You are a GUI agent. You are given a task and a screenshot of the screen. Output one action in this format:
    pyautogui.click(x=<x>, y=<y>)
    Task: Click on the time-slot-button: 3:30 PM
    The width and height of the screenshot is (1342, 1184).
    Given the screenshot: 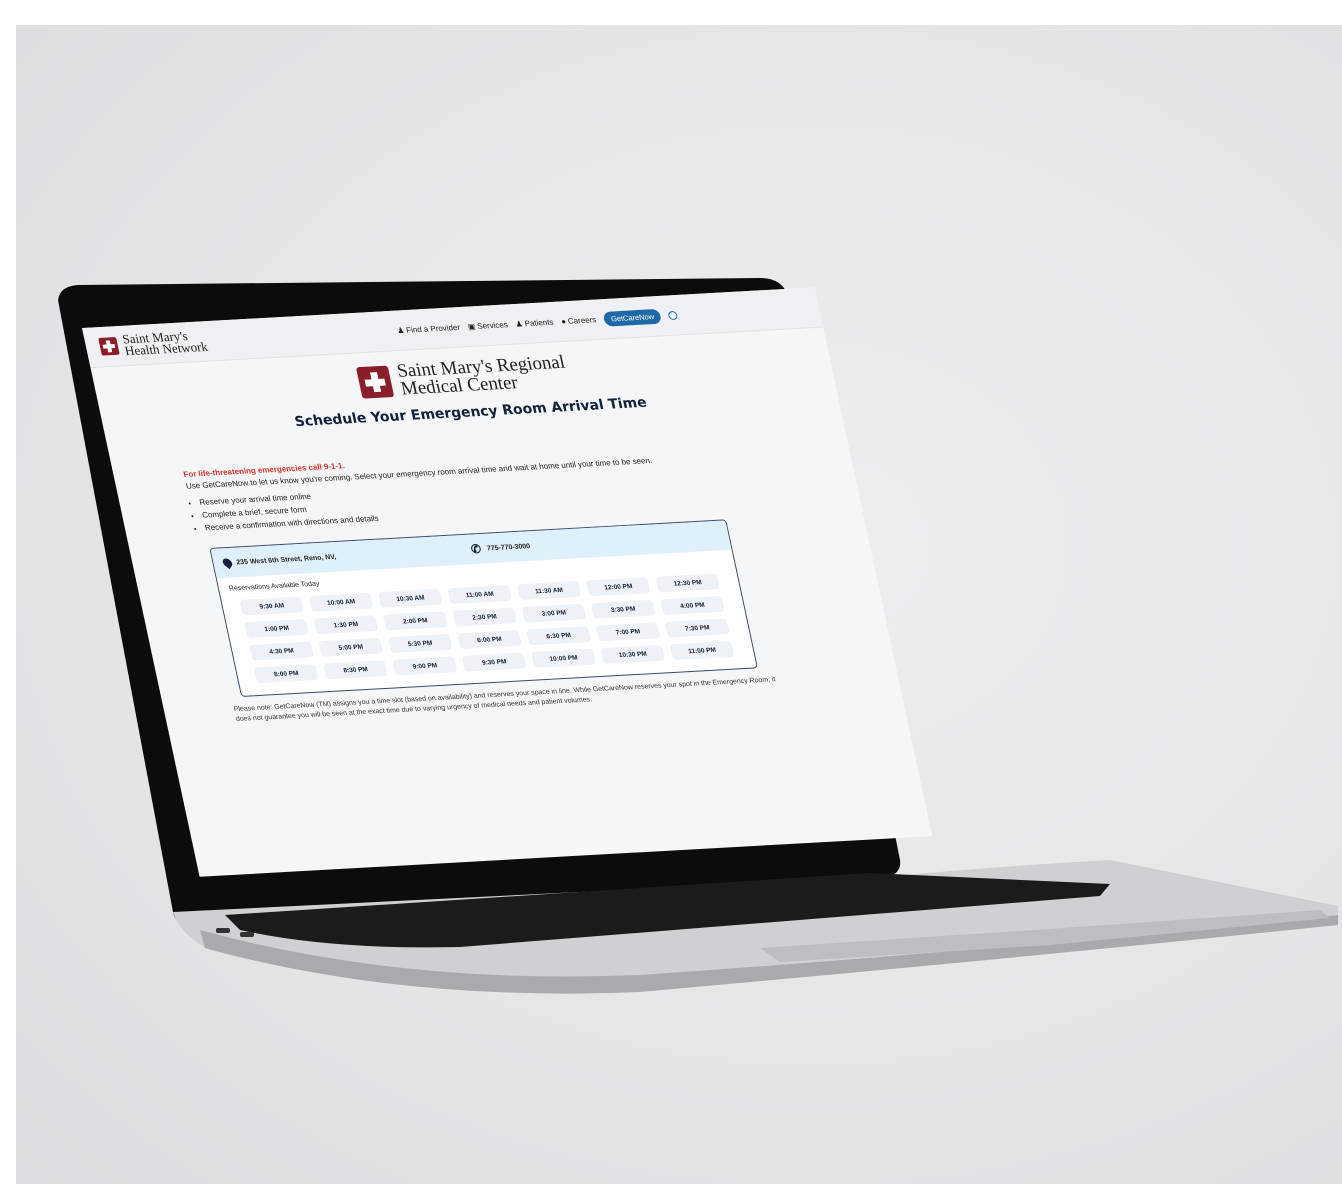 What is the action you would take?
    pyautogui.click(x=623, y=609)
    